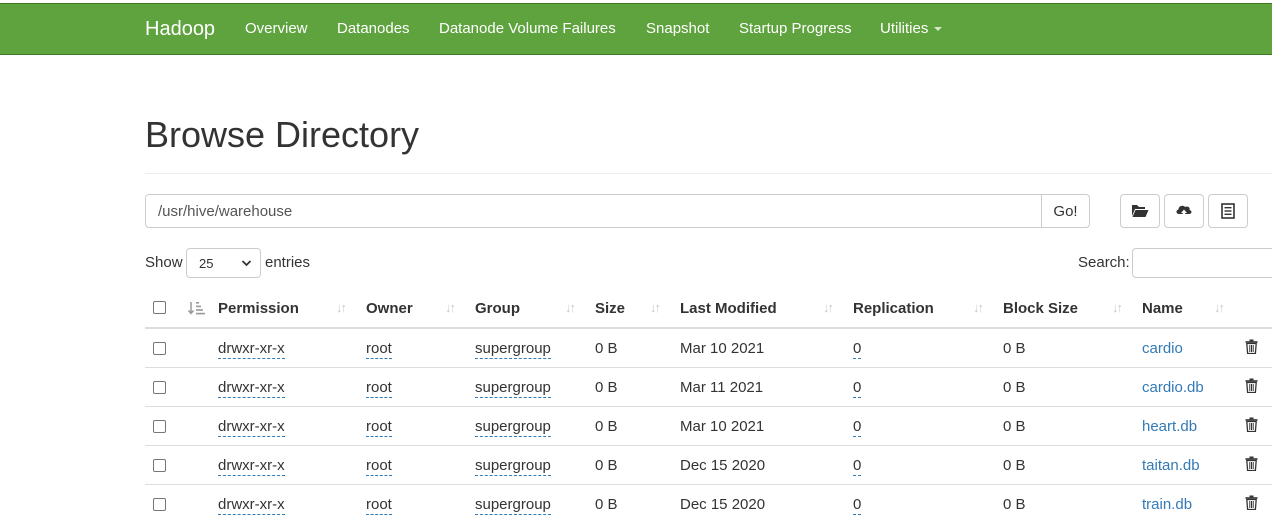  I want to click on file-name-link: cardio.db, so click(1173, 387).